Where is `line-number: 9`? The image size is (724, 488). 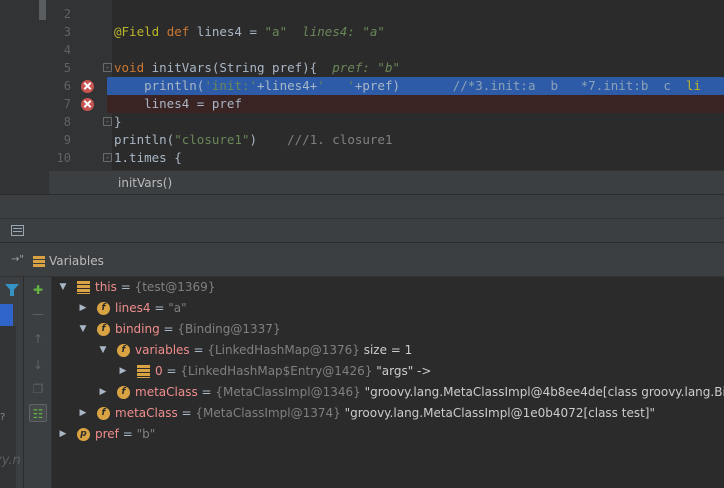
line-number: 9 is located at coordinates (60, 140).